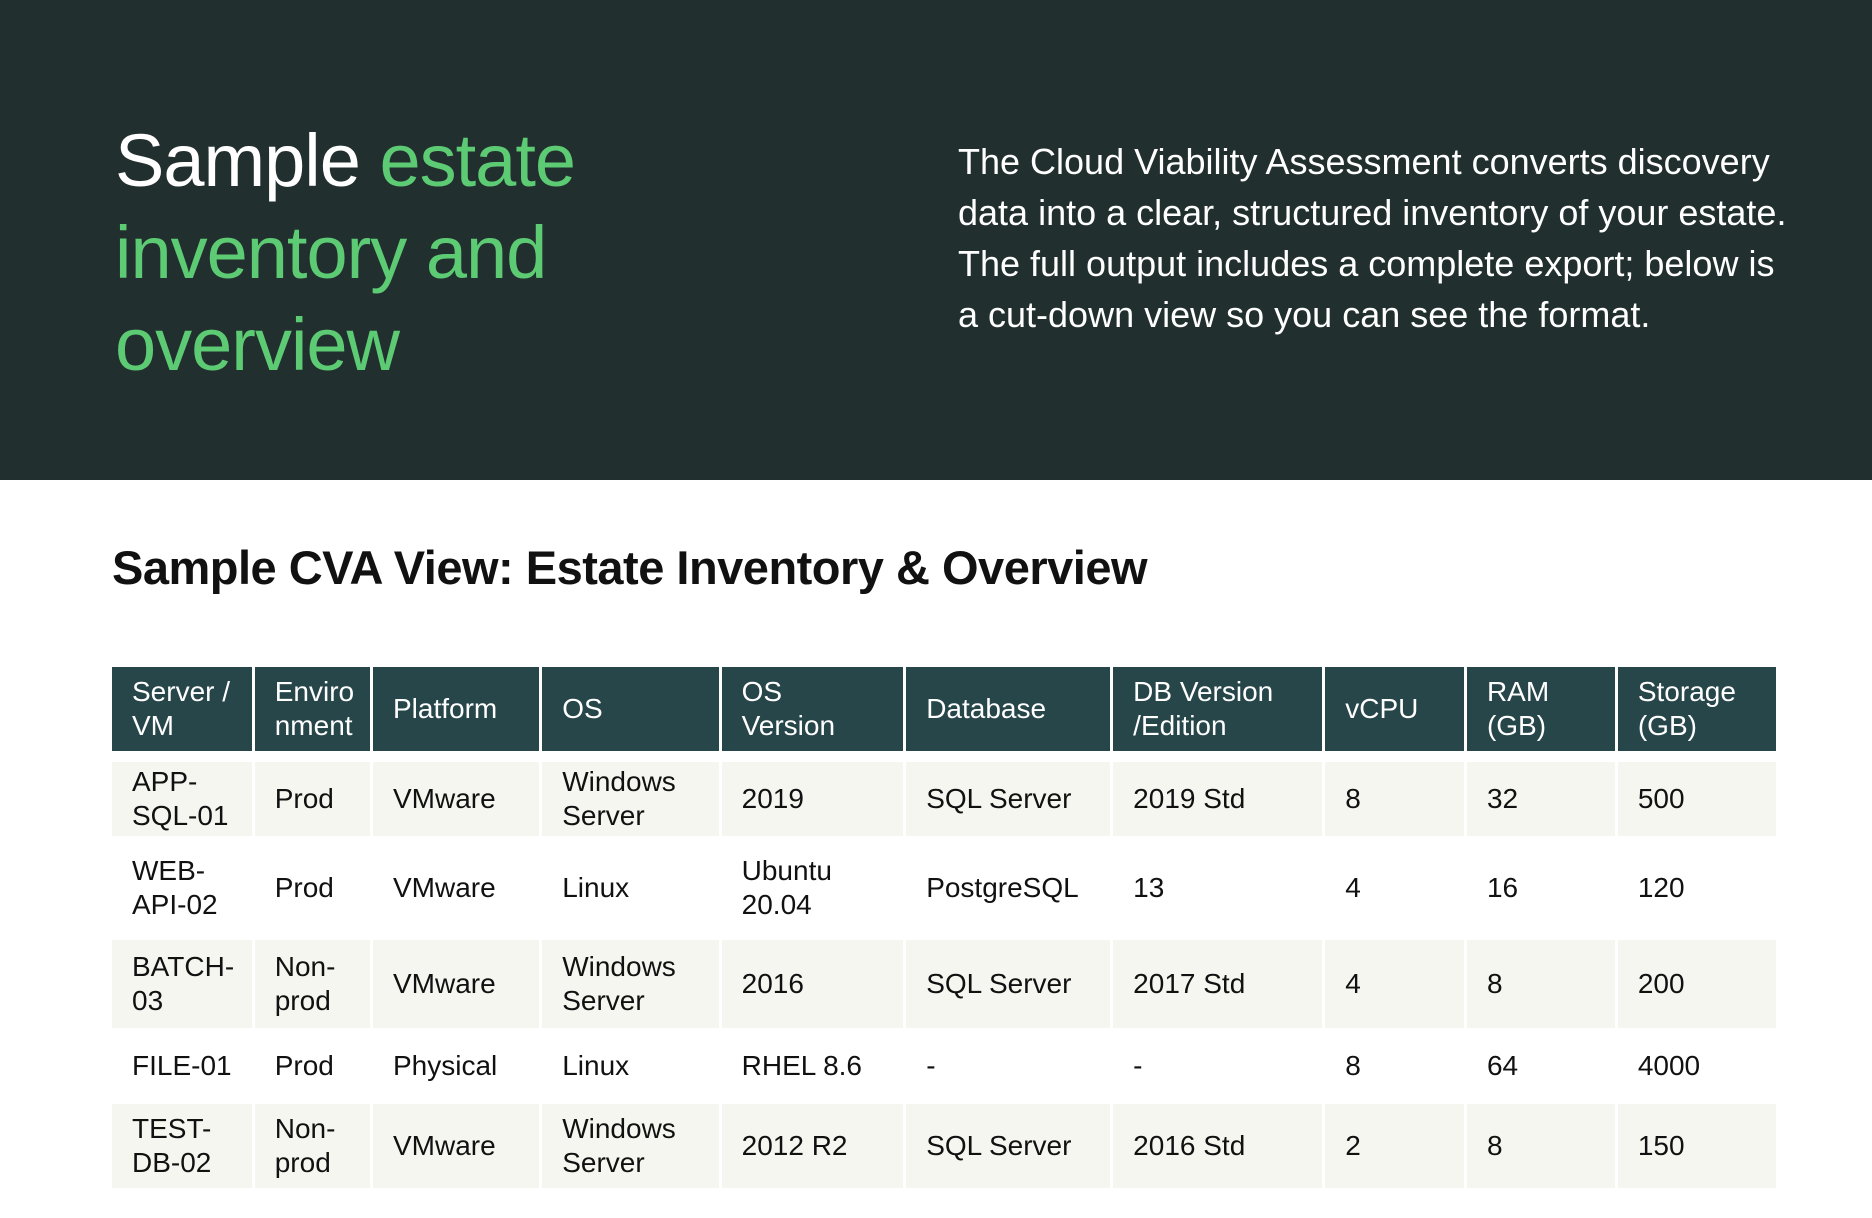 This screenshot has width=1872, height=1218. I want to click on header-vcpu: vCPU, so click(1394, 709).